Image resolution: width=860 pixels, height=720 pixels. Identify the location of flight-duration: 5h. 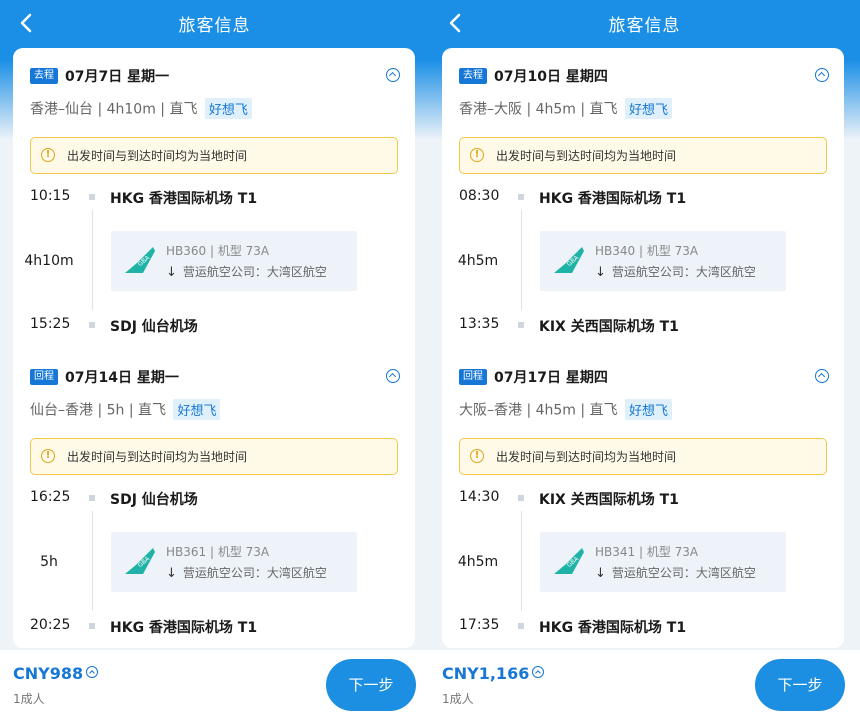
(49, 562).